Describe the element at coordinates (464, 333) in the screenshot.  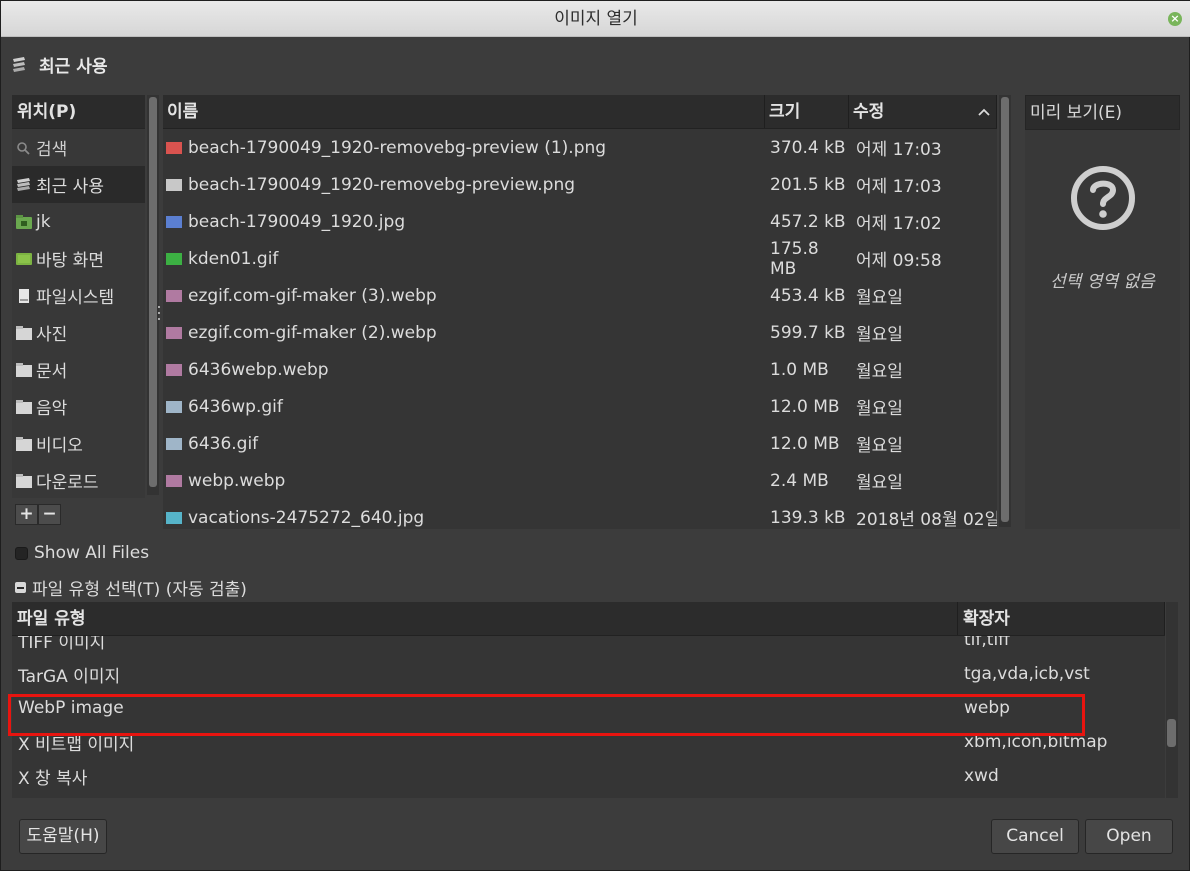
I see `file-name-cell: ezgif.com-gif-maker (2).webp` at that location.